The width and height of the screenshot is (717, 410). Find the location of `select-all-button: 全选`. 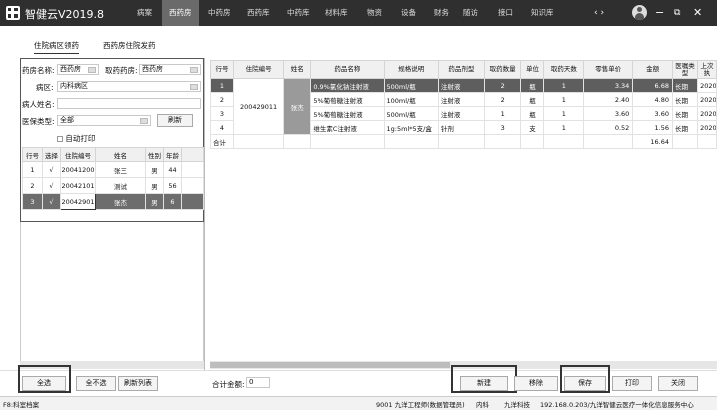

select-all-button: 全选 is located at coordinates (44, 383).